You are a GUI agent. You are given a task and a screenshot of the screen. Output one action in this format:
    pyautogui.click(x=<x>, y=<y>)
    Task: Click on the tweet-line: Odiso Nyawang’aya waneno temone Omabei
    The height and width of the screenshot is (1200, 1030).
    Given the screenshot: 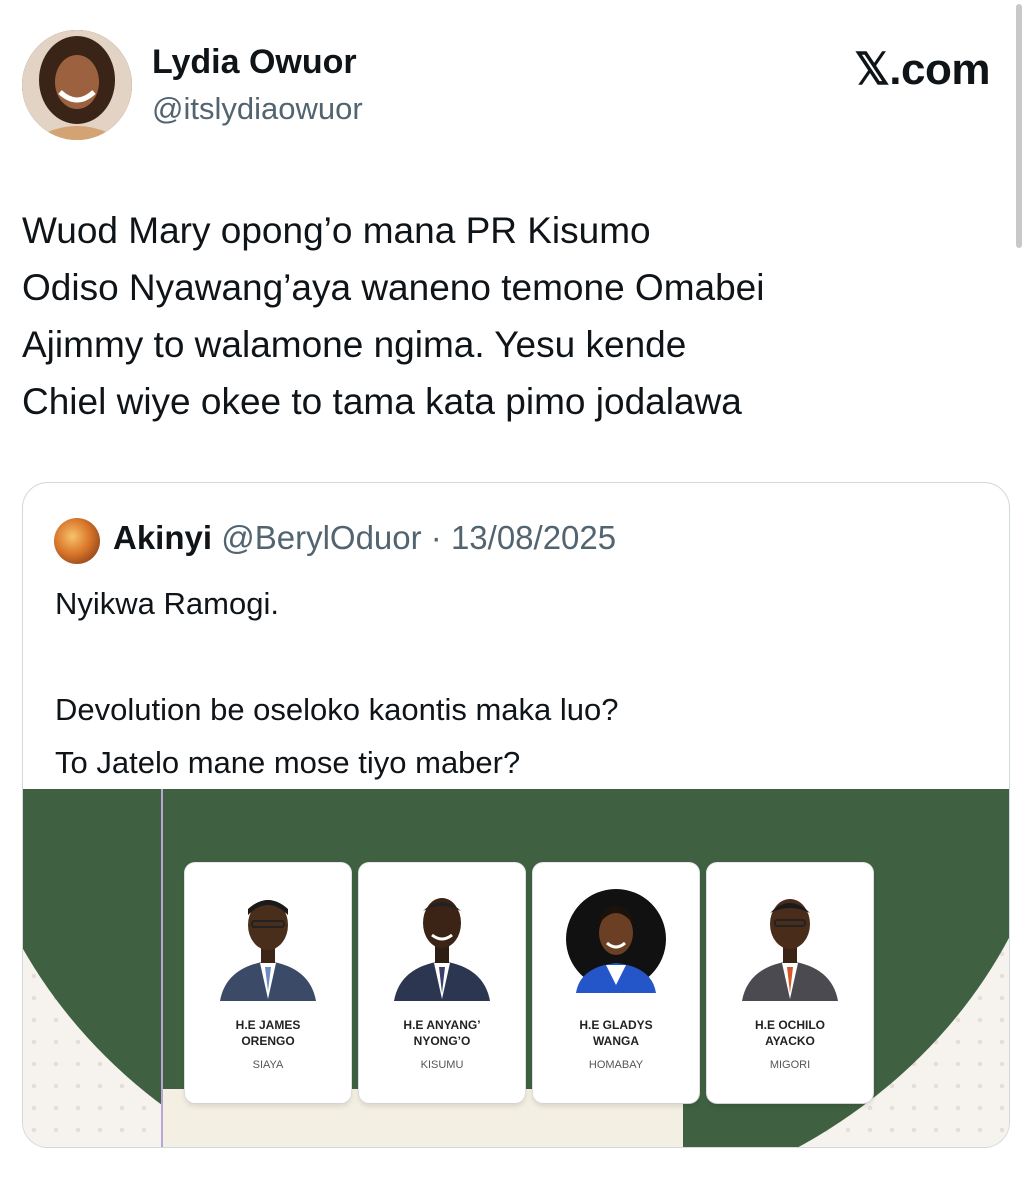 What is the action you would take?
    pyautogui.click(x=393, y=287)
    